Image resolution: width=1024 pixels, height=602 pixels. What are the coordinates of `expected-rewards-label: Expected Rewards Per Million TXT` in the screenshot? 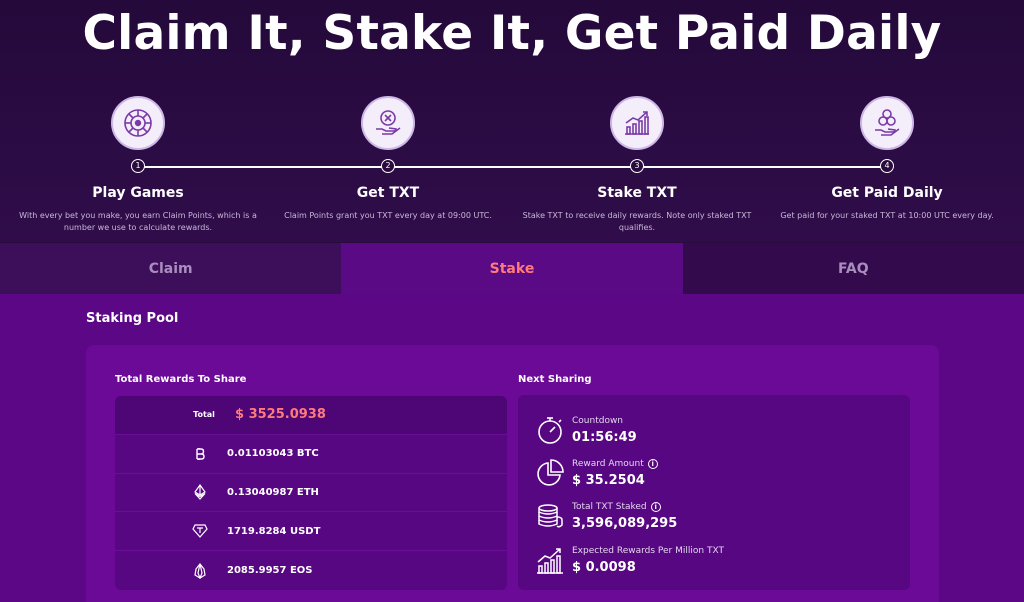 It's located at (648, 550).